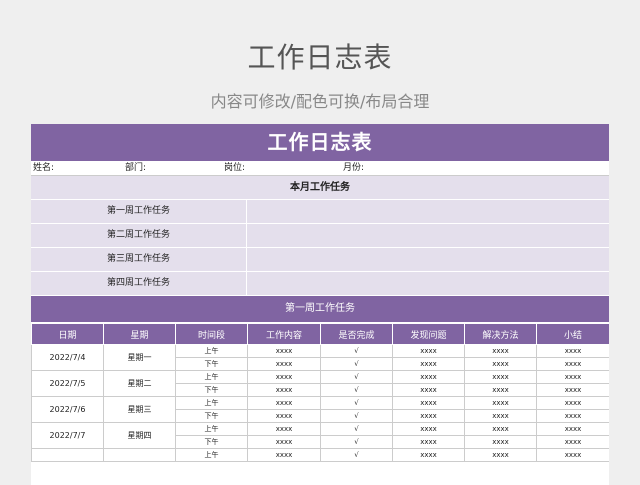  Describe the element at coordinates (235, 168) in the screenshot. I see `post-label: 岗位:` at that location.